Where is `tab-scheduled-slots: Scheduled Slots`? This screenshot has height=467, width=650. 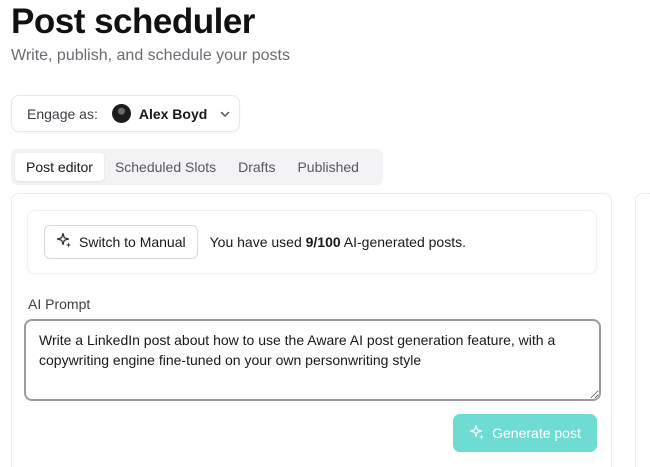 tab-scheduled-slots: Scheduled Slots is located at coordinates (165, 167).